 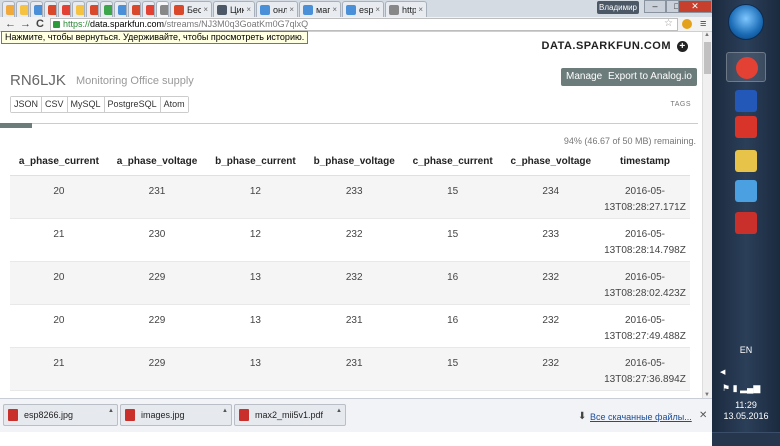 I want to click on menu-icon: ≡, so click(x=703, y=24).